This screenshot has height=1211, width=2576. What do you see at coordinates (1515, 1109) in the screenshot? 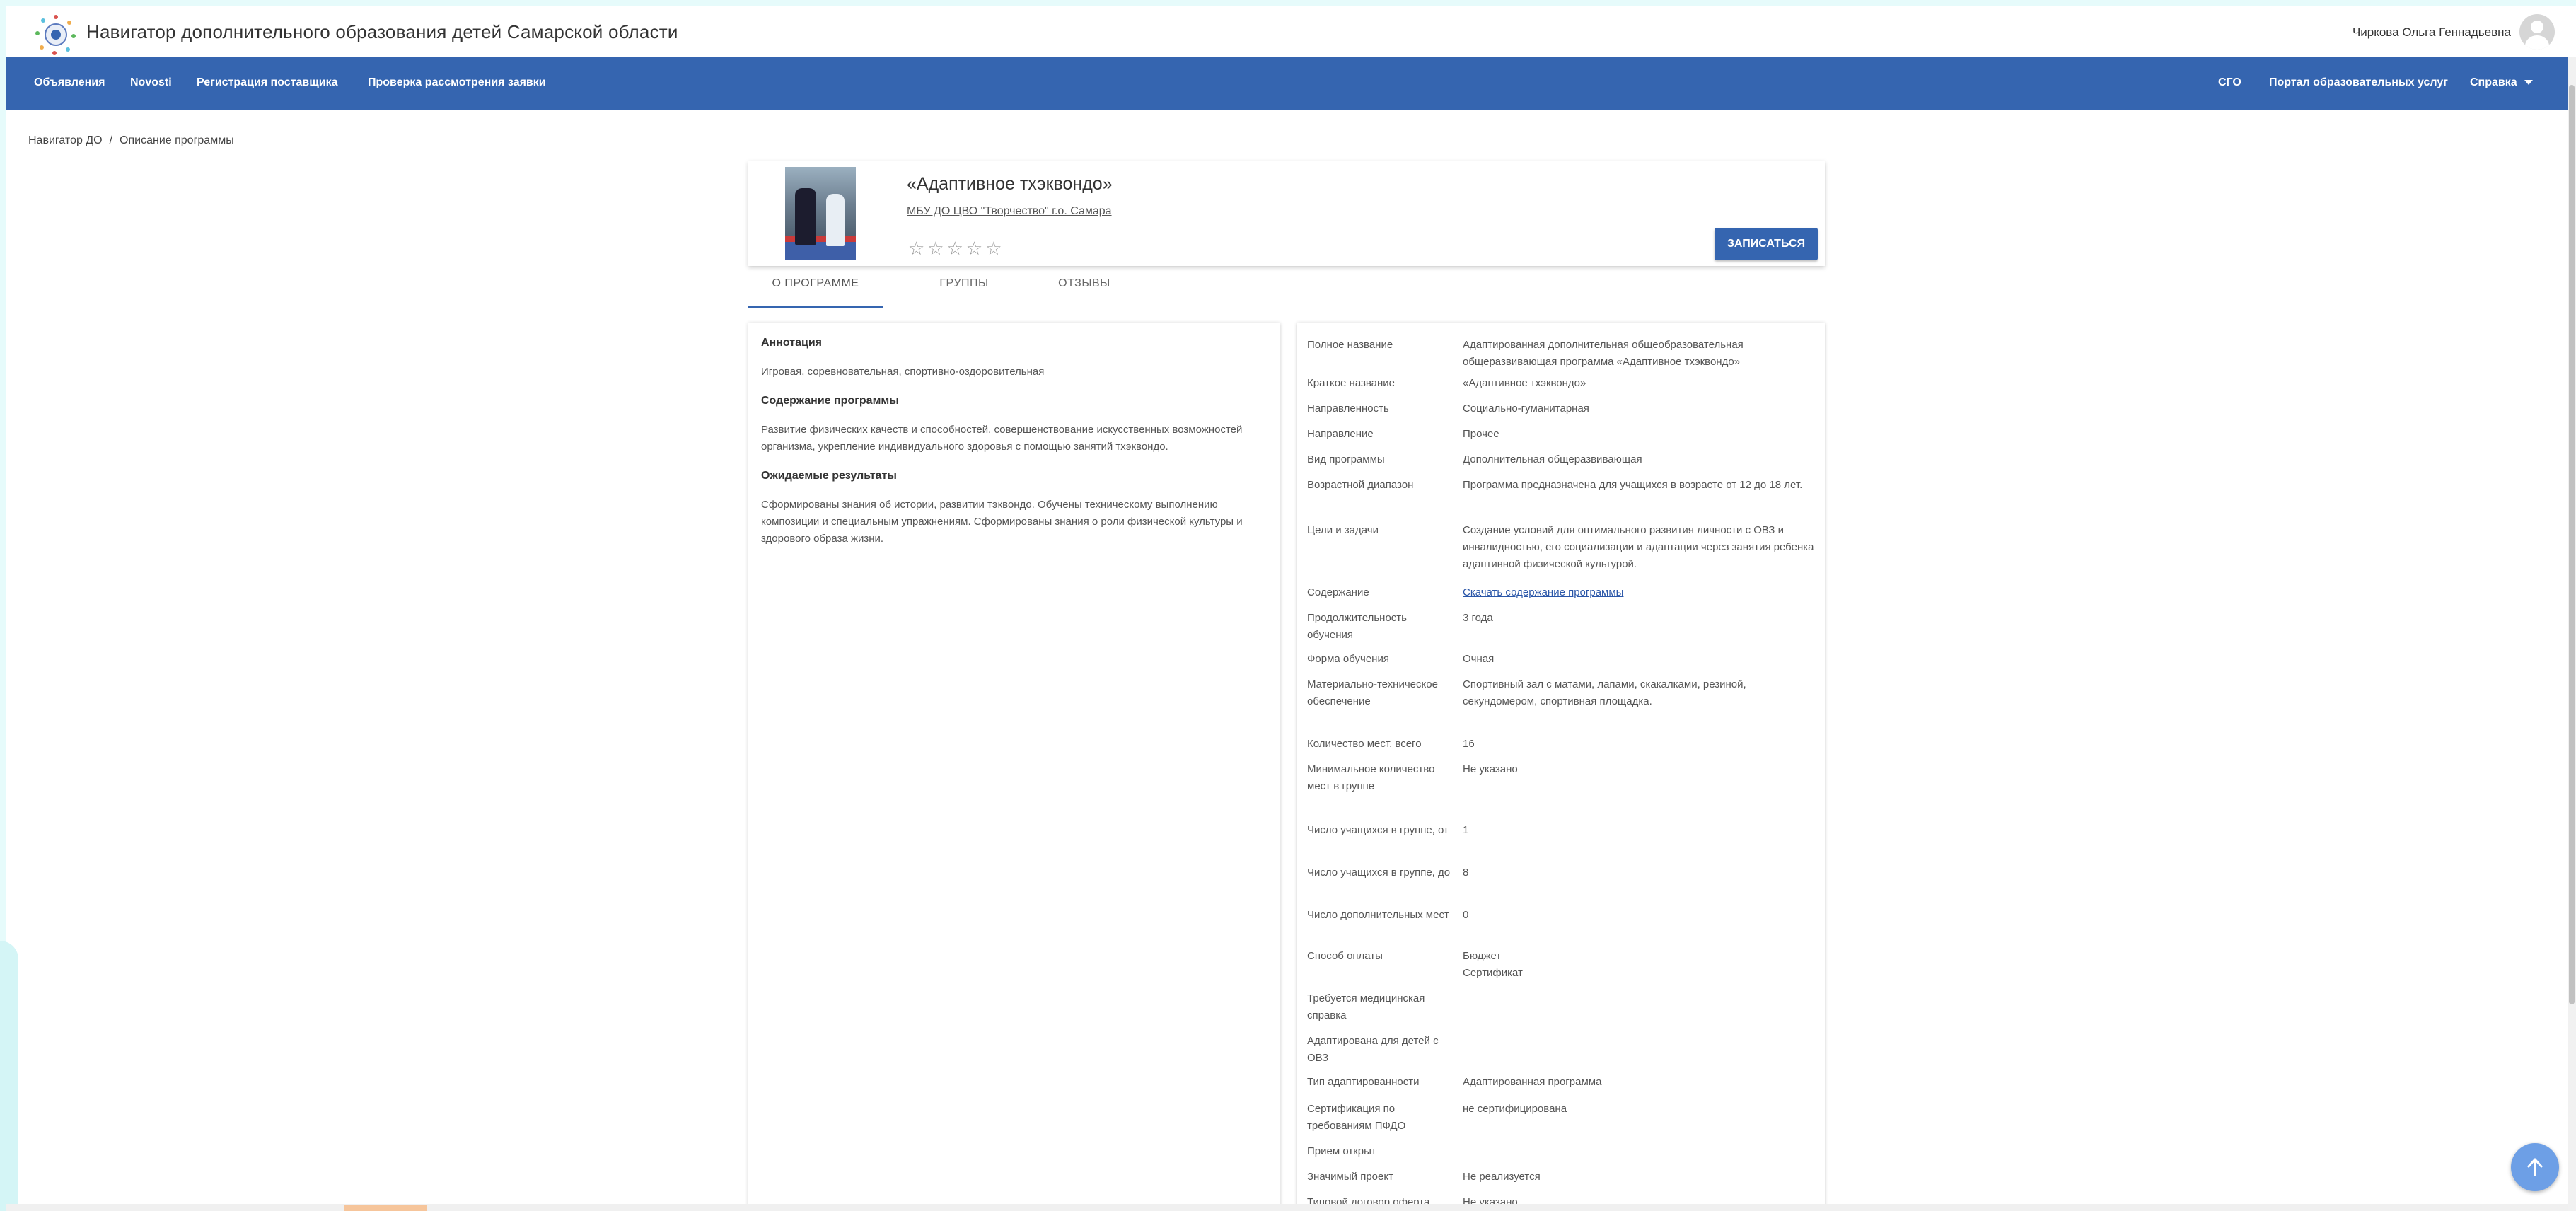
I see `detail-value: не сертифицирована` at bounding box center [1515, 1109].